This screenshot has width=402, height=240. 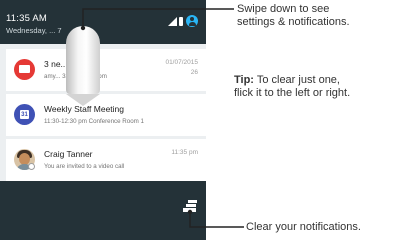 What do you see at coordinates (190, 212) in the screenshot?
I see `clear-callout-dot` at bounding box center [190, 212].